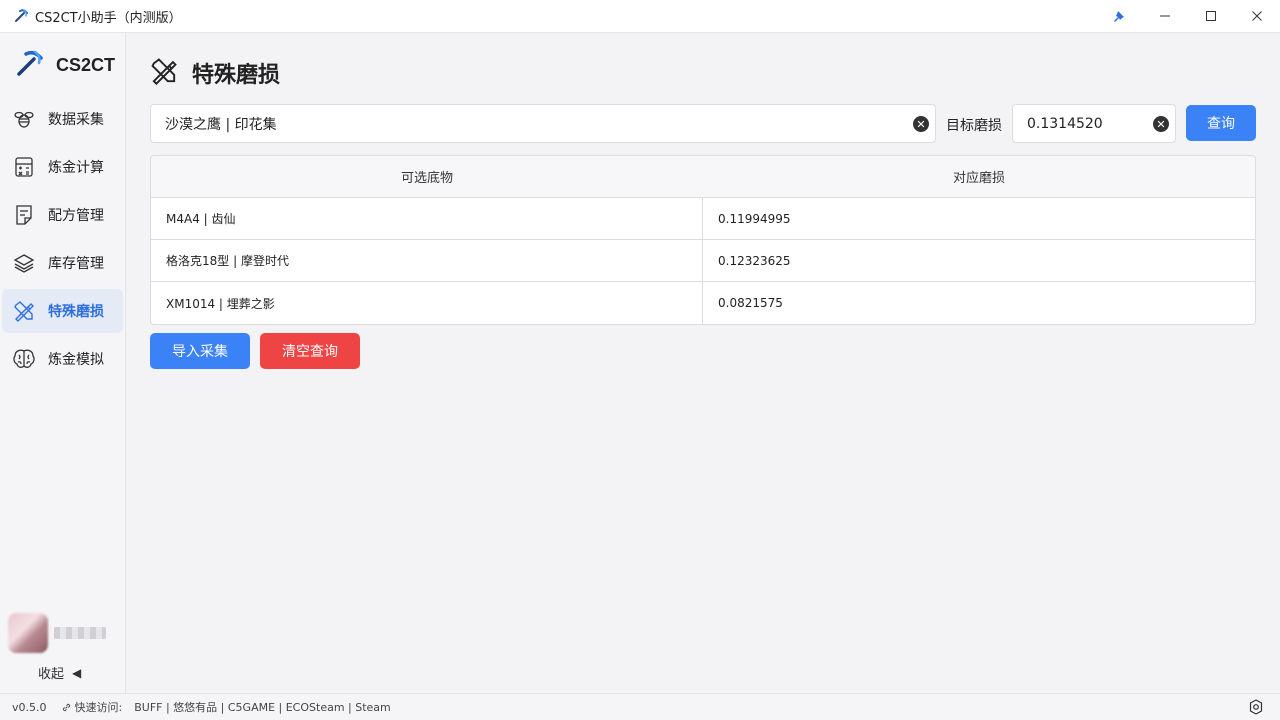 Image resolution: width=1280 pixels, height=720 pixels. I want to click on collapse-label: 收起, so click(51, 674).